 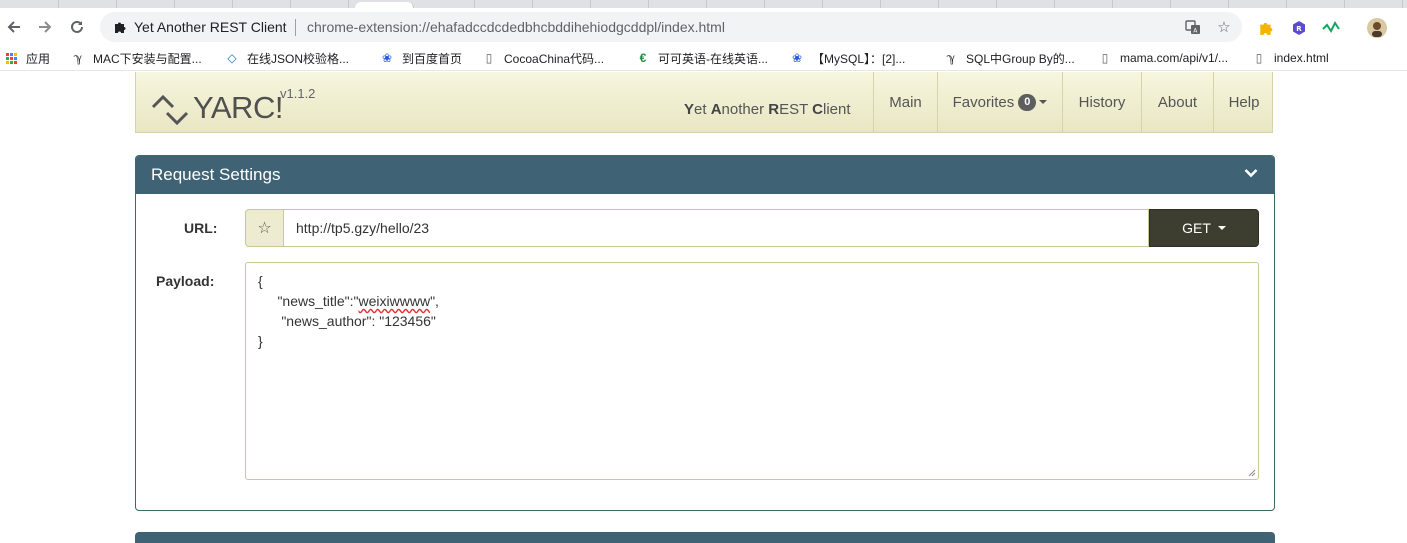 I want to click on http-method-label: GET, so click(x=1196, y=228).